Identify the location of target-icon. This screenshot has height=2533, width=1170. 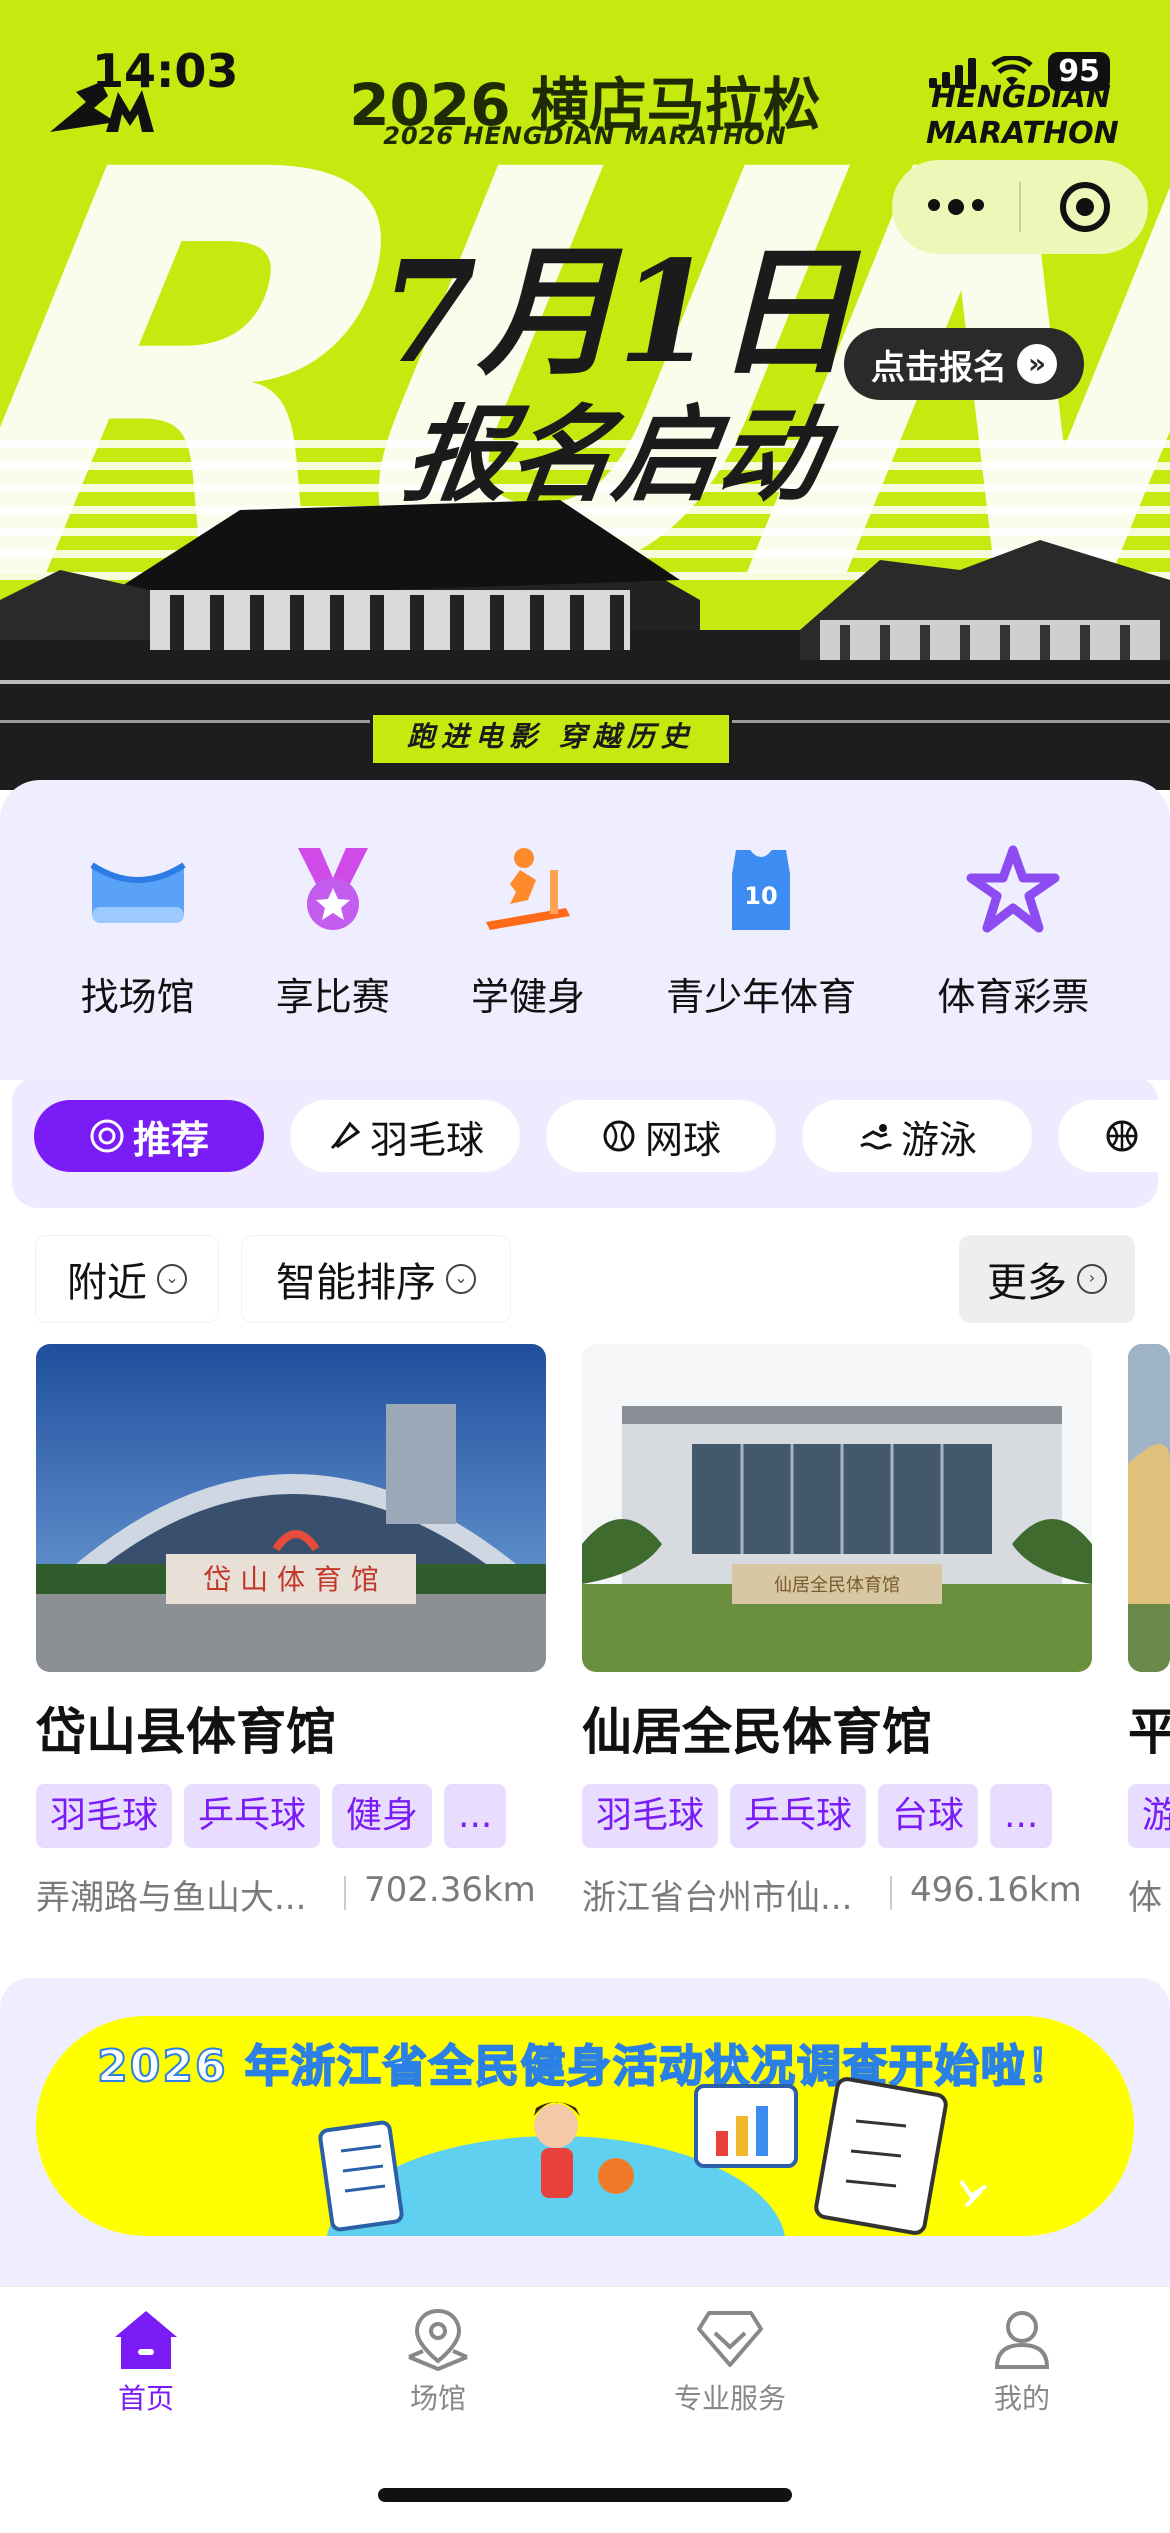
(107, 1136).